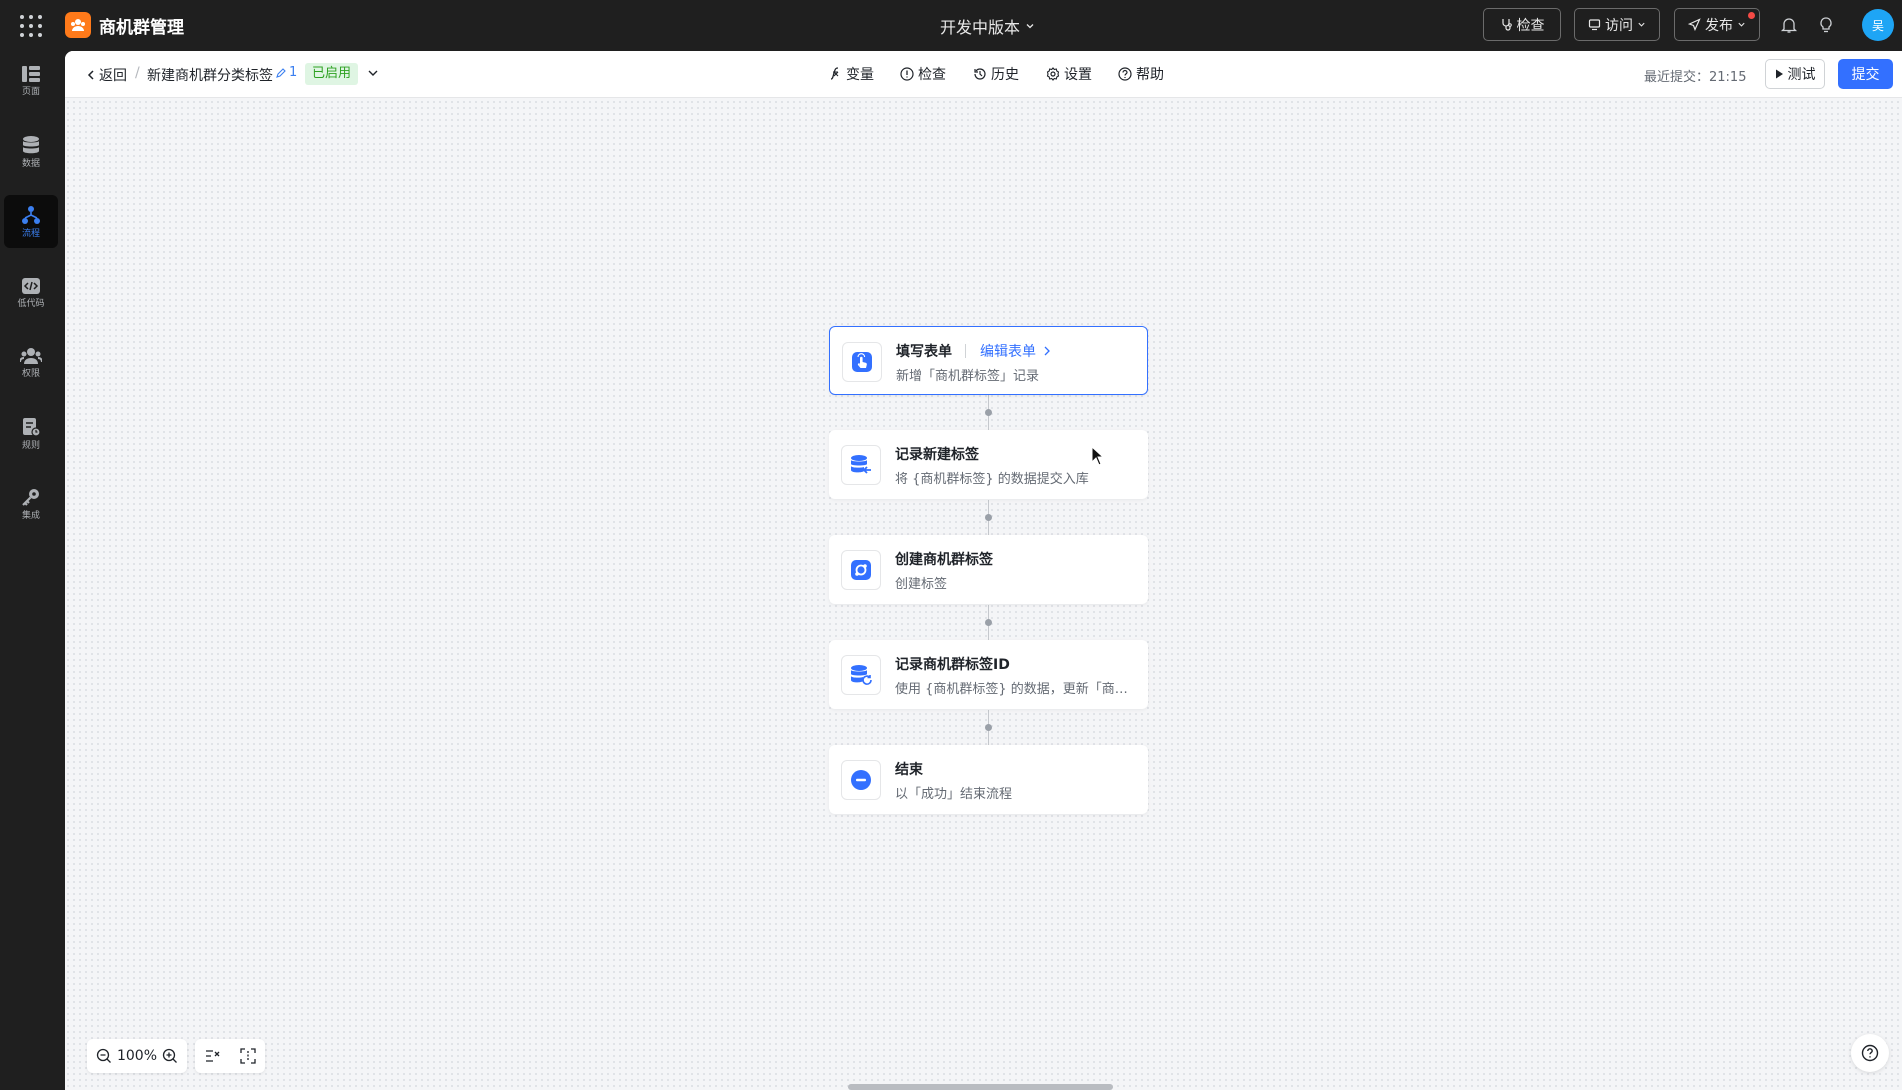 The width and height of the screenshot is (1902, 1090). I want to click on sidebar-item-label: 集成, so click(30, 515).